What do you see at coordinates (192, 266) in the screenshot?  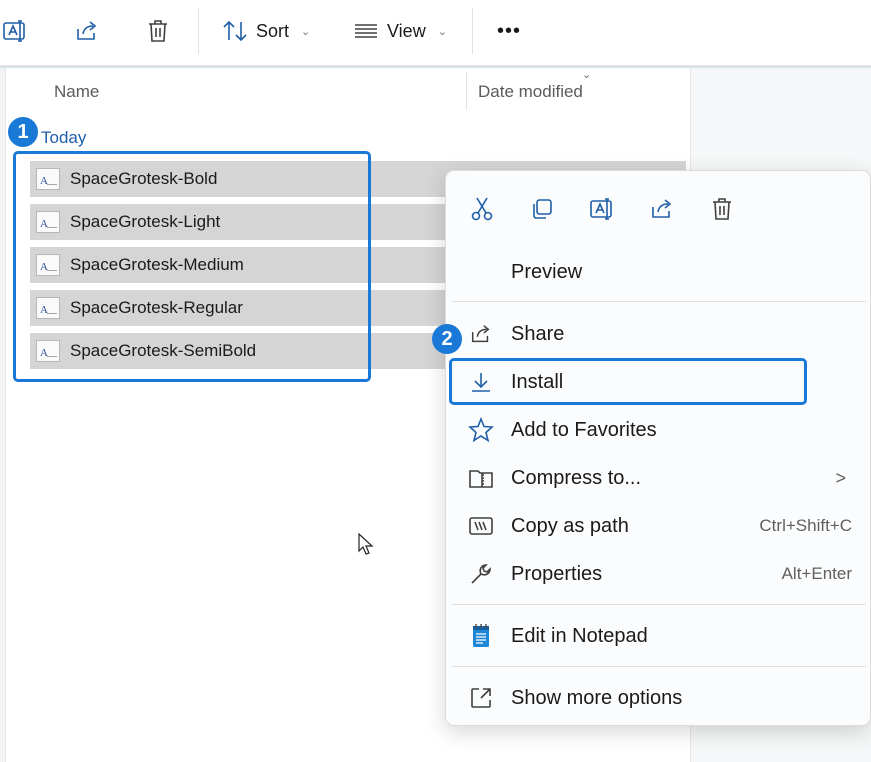 I see `selection-highlight-box` at bounding box center [192, 266].